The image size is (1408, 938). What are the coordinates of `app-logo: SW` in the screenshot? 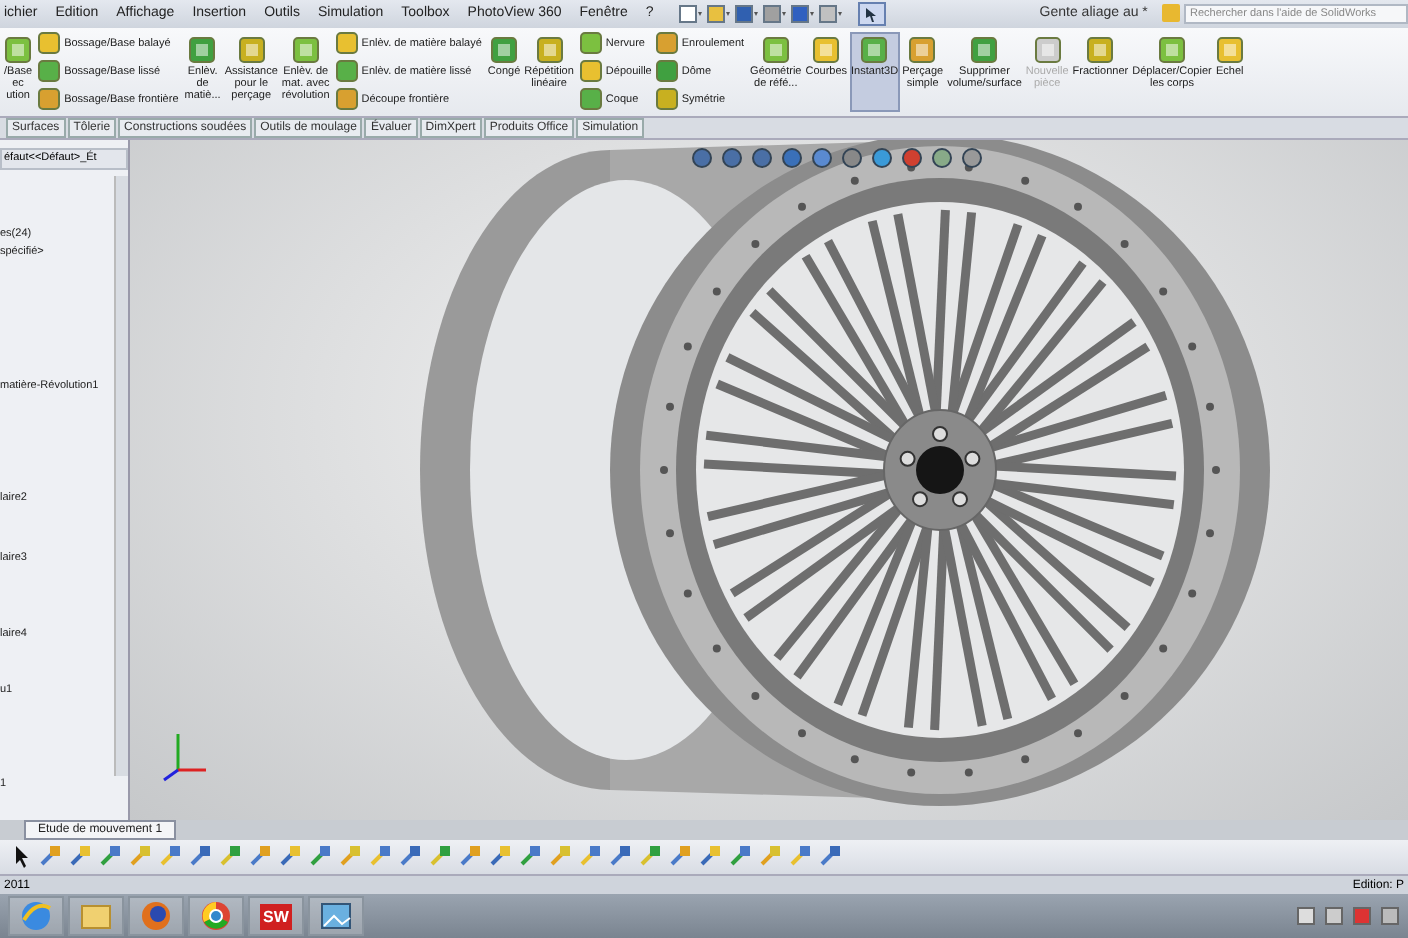 It's located at (276, 916).